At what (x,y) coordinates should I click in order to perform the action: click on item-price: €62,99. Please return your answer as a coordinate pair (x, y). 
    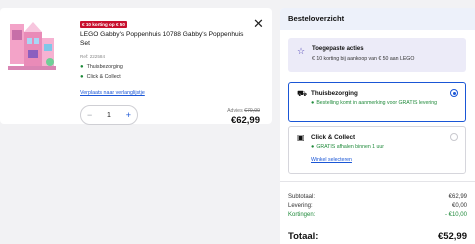
    Looking at the image, I should click on (245, 120).